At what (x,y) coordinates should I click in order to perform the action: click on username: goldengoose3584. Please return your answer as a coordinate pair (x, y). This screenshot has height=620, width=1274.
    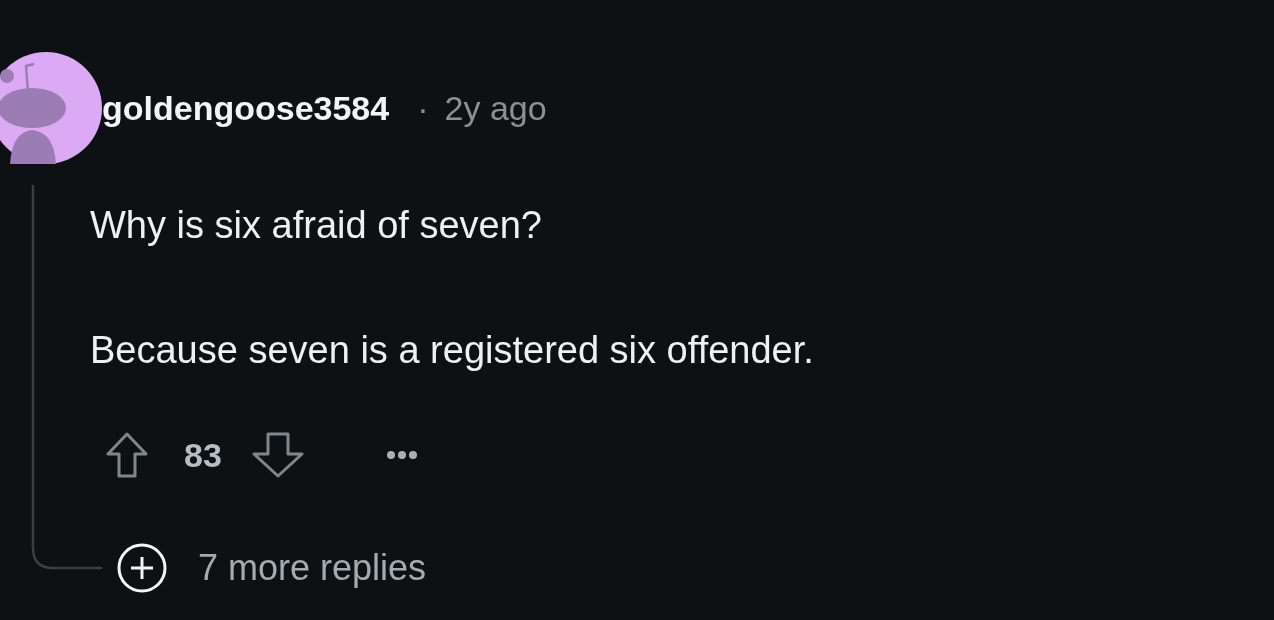
    Looking at the image, I should click on (246, 108).